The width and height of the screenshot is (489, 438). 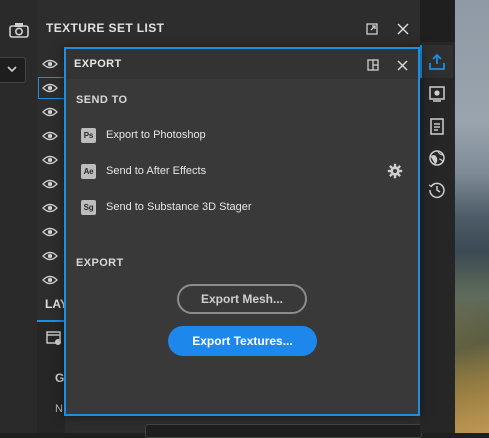 I want to click on display-settings-icon, so click(x=437, y=94).